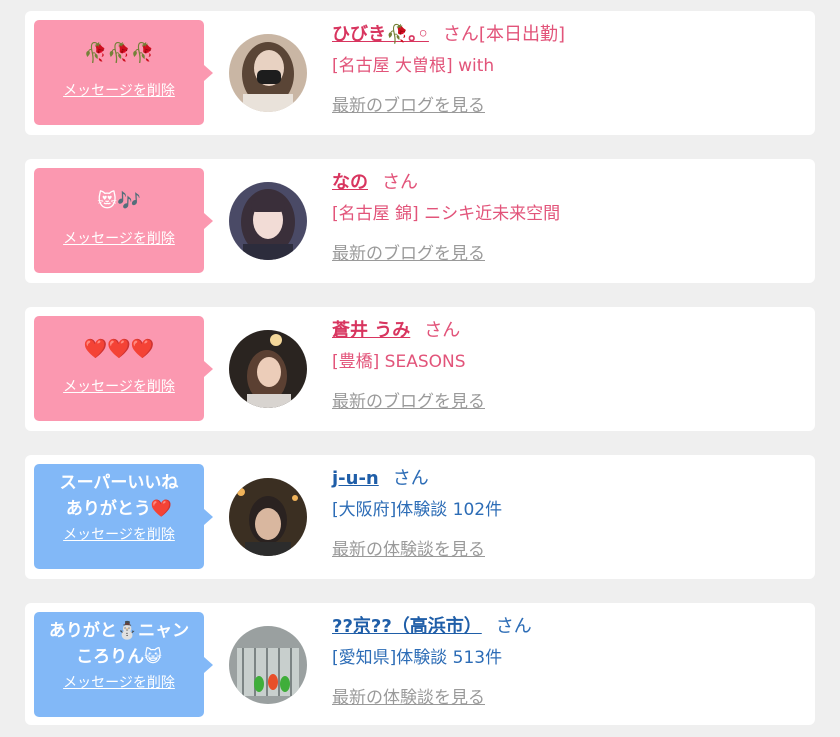 The image size is (840, 737). I want to click on message-text: 😻🎶, so click(119, 201).